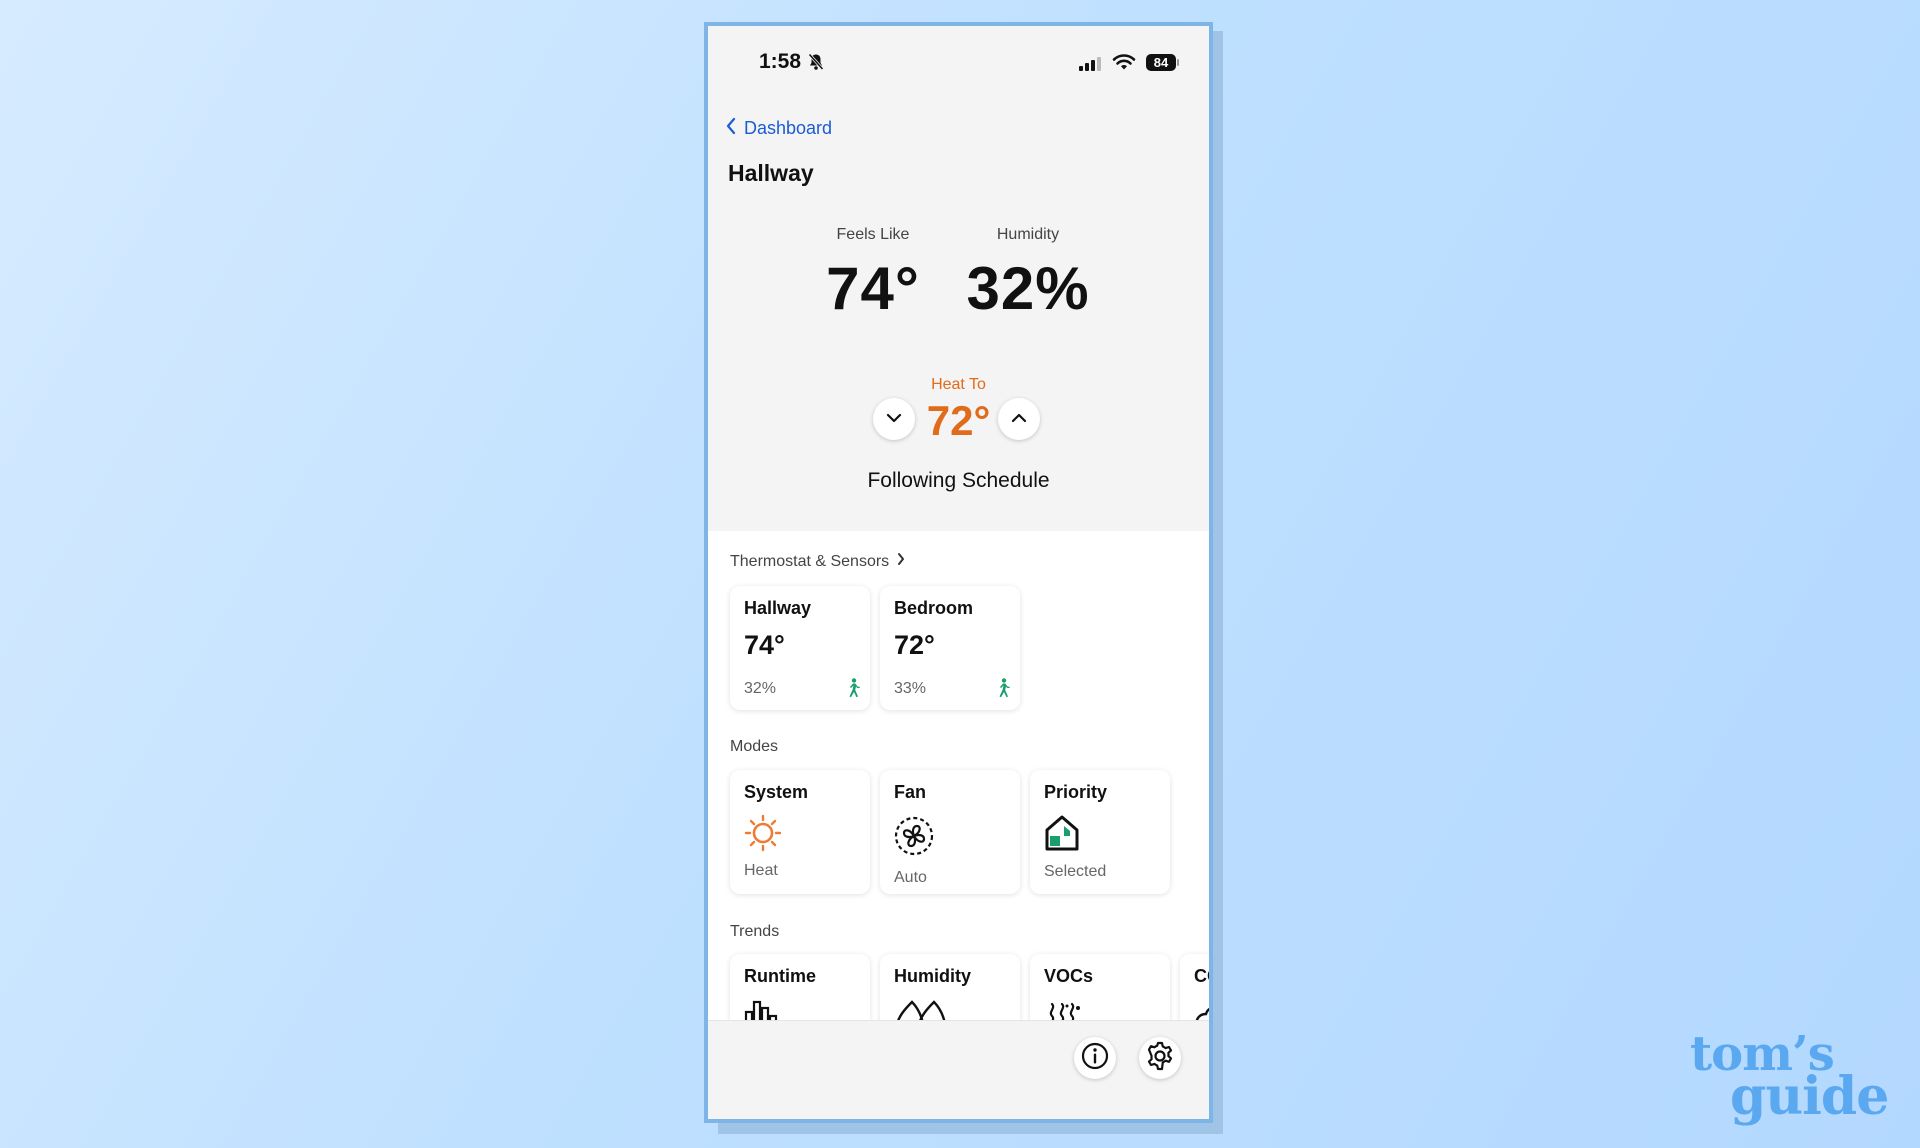 The height and width of the screenshot is (1148, 1920). Describe the element at coordinates (810, 561) in the screenshot. I see `sensors-section-label: Thermostat & Sensors` at that location.